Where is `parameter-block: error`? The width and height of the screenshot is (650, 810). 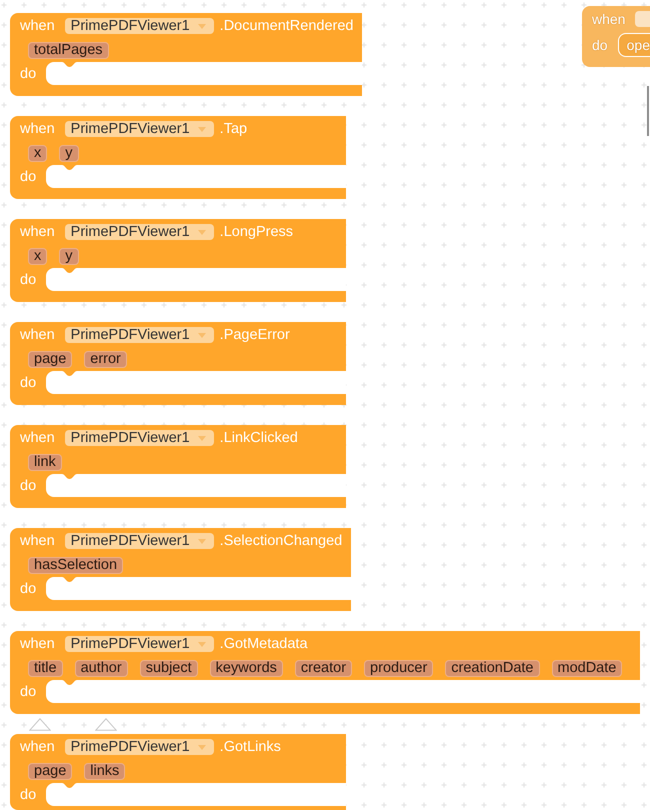
parameter-block: error is located at coordinates (105, 359).